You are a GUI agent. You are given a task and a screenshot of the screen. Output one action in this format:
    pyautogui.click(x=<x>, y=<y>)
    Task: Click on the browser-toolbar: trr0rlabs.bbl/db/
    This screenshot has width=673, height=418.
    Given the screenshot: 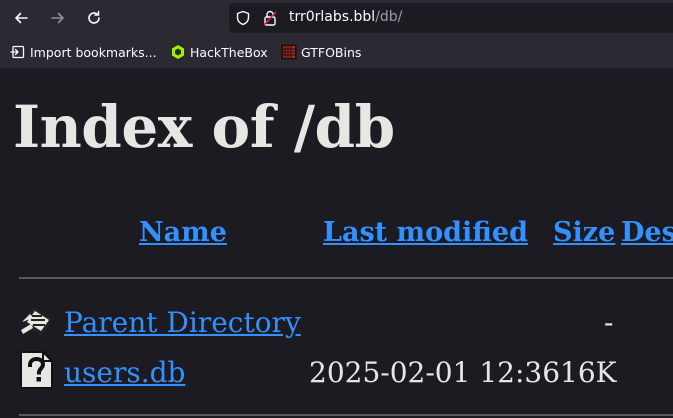 What is the action you would take?
    pyautogui.click(x=336, y=18)
    